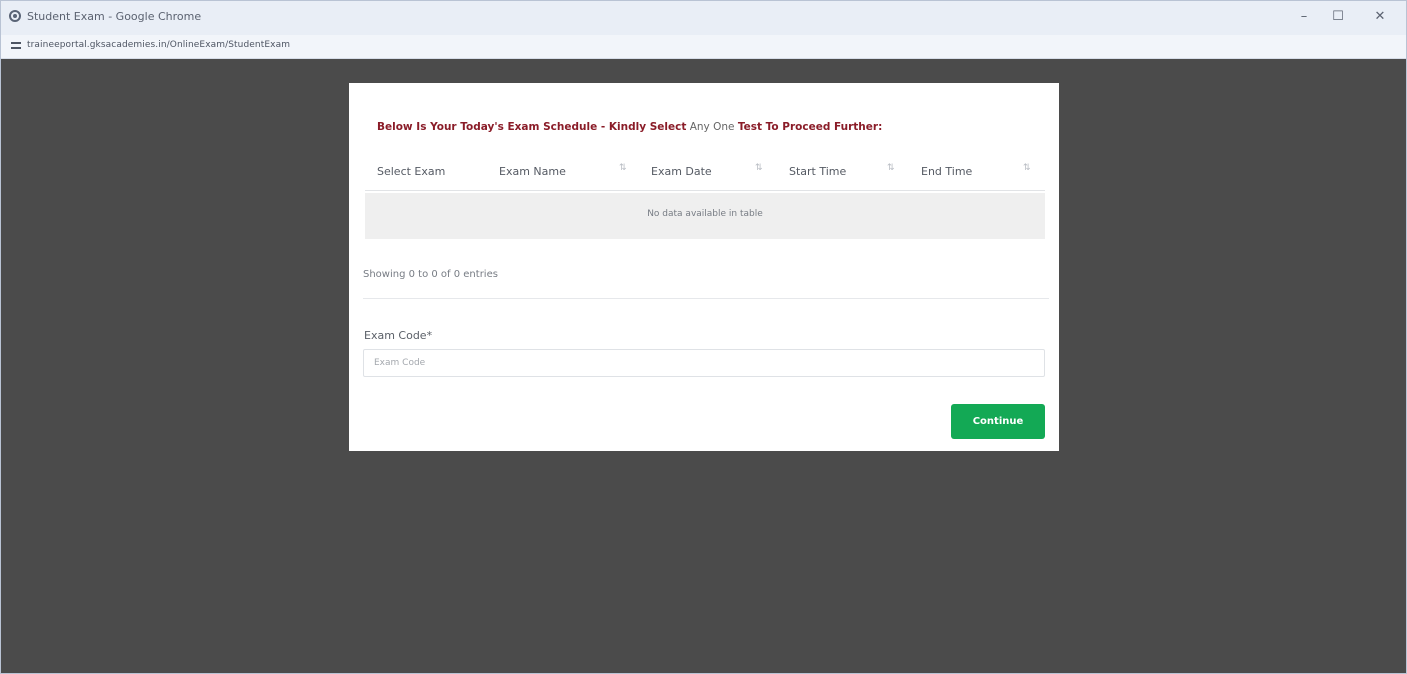 The height and width of the screenshot is (674, 1407). What do you see at coordinates (398, 335) in the screenshot?
I see `exam-code-label: Exam Code*` at bounding box center [398, 335].